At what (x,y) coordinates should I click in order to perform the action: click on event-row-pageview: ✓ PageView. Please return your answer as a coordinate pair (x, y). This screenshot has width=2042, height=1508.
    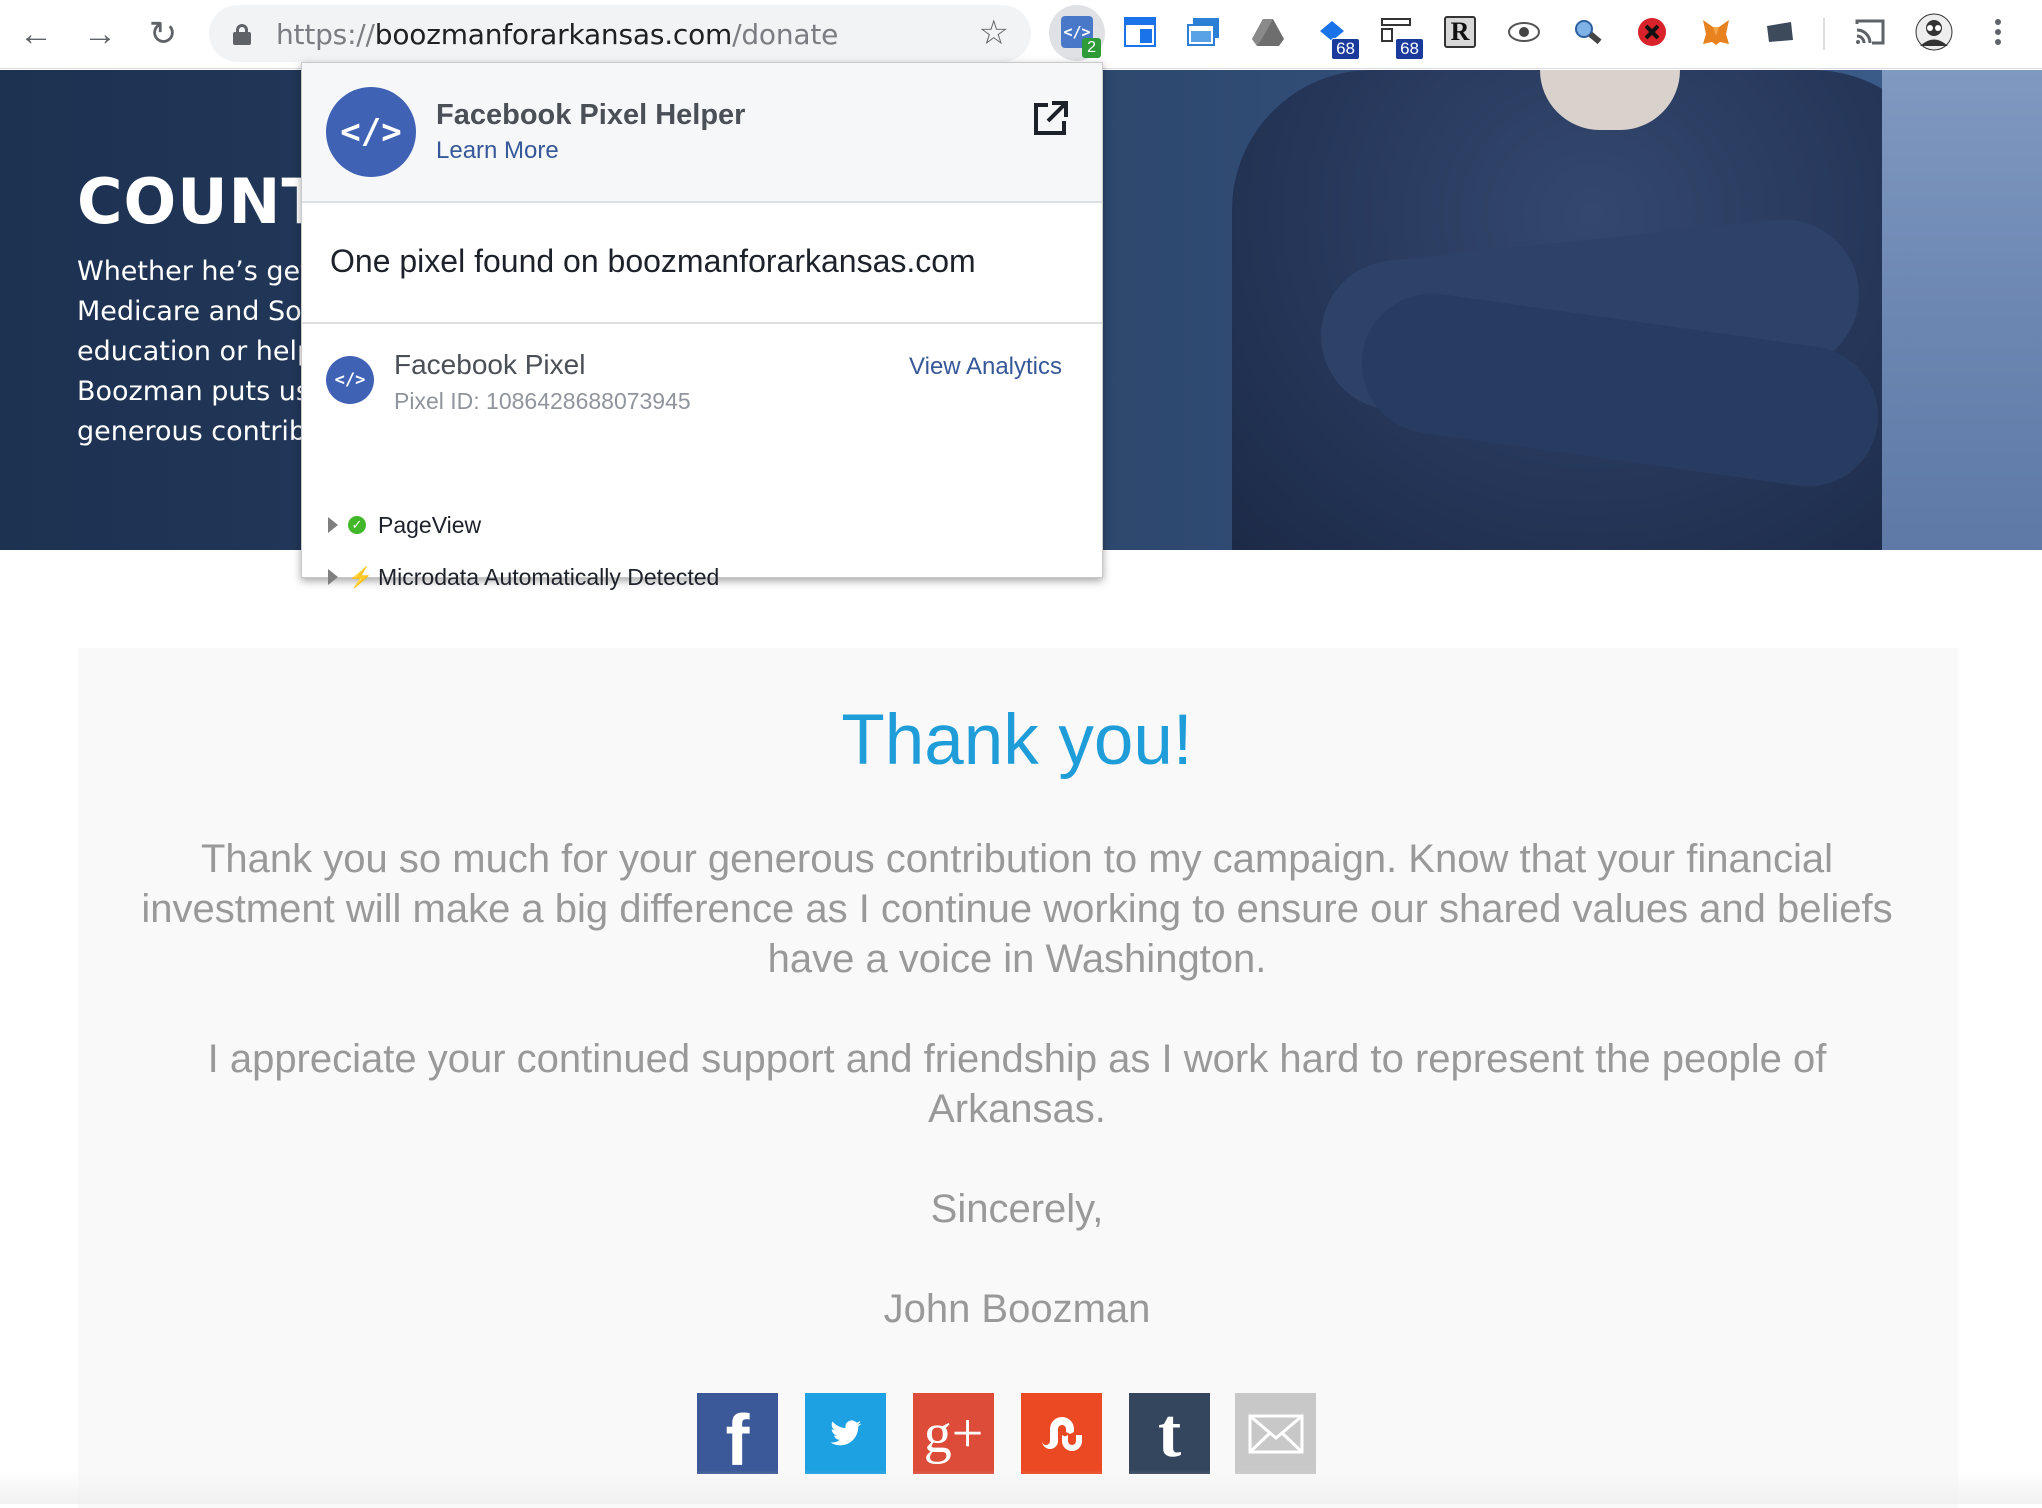
    Looking at the image, I should click on (404, 525).